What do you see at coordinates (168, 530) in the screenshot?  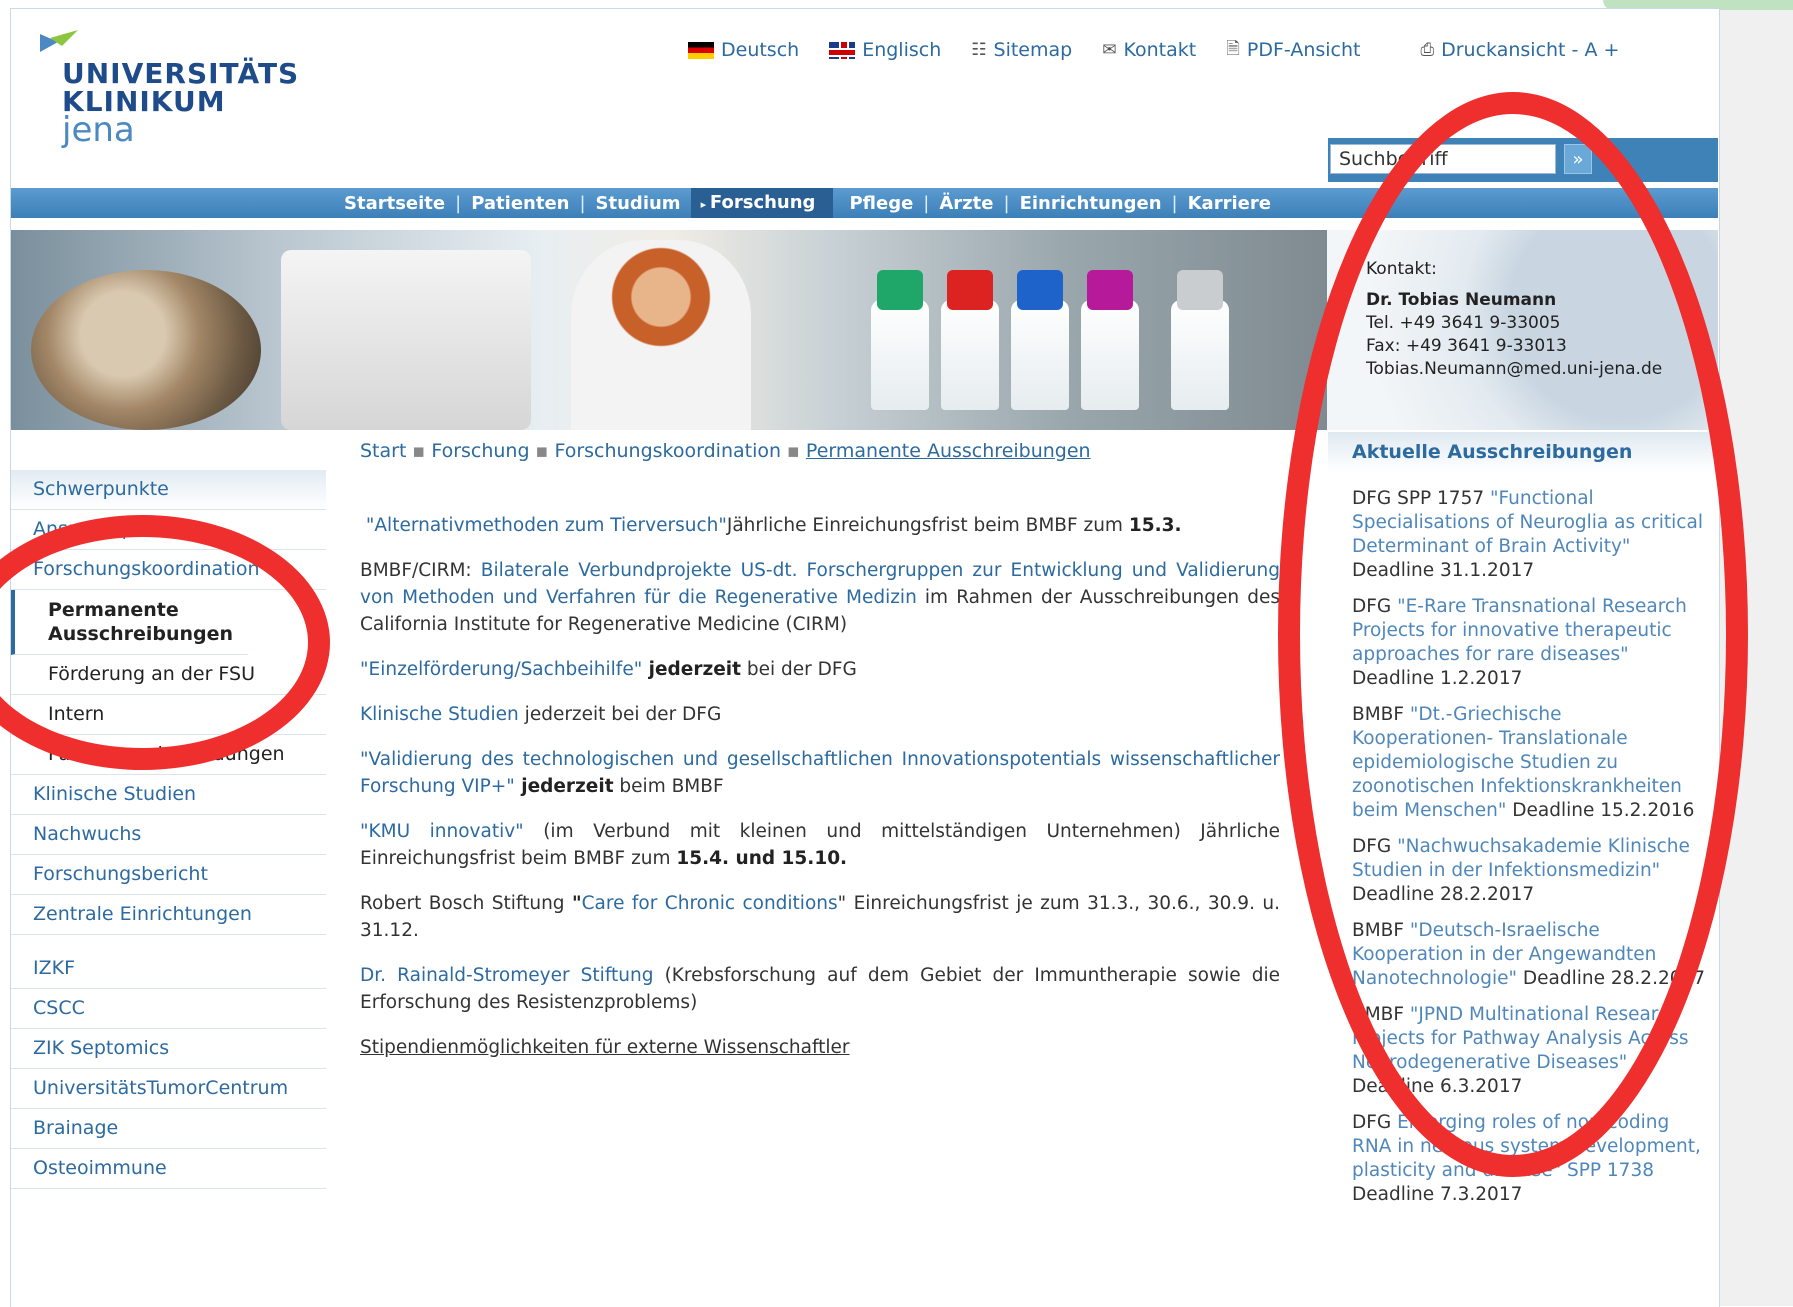 I see `sidebar-item-ansprechpartner: Ansprechpartner` at bounding box center [168, 530].